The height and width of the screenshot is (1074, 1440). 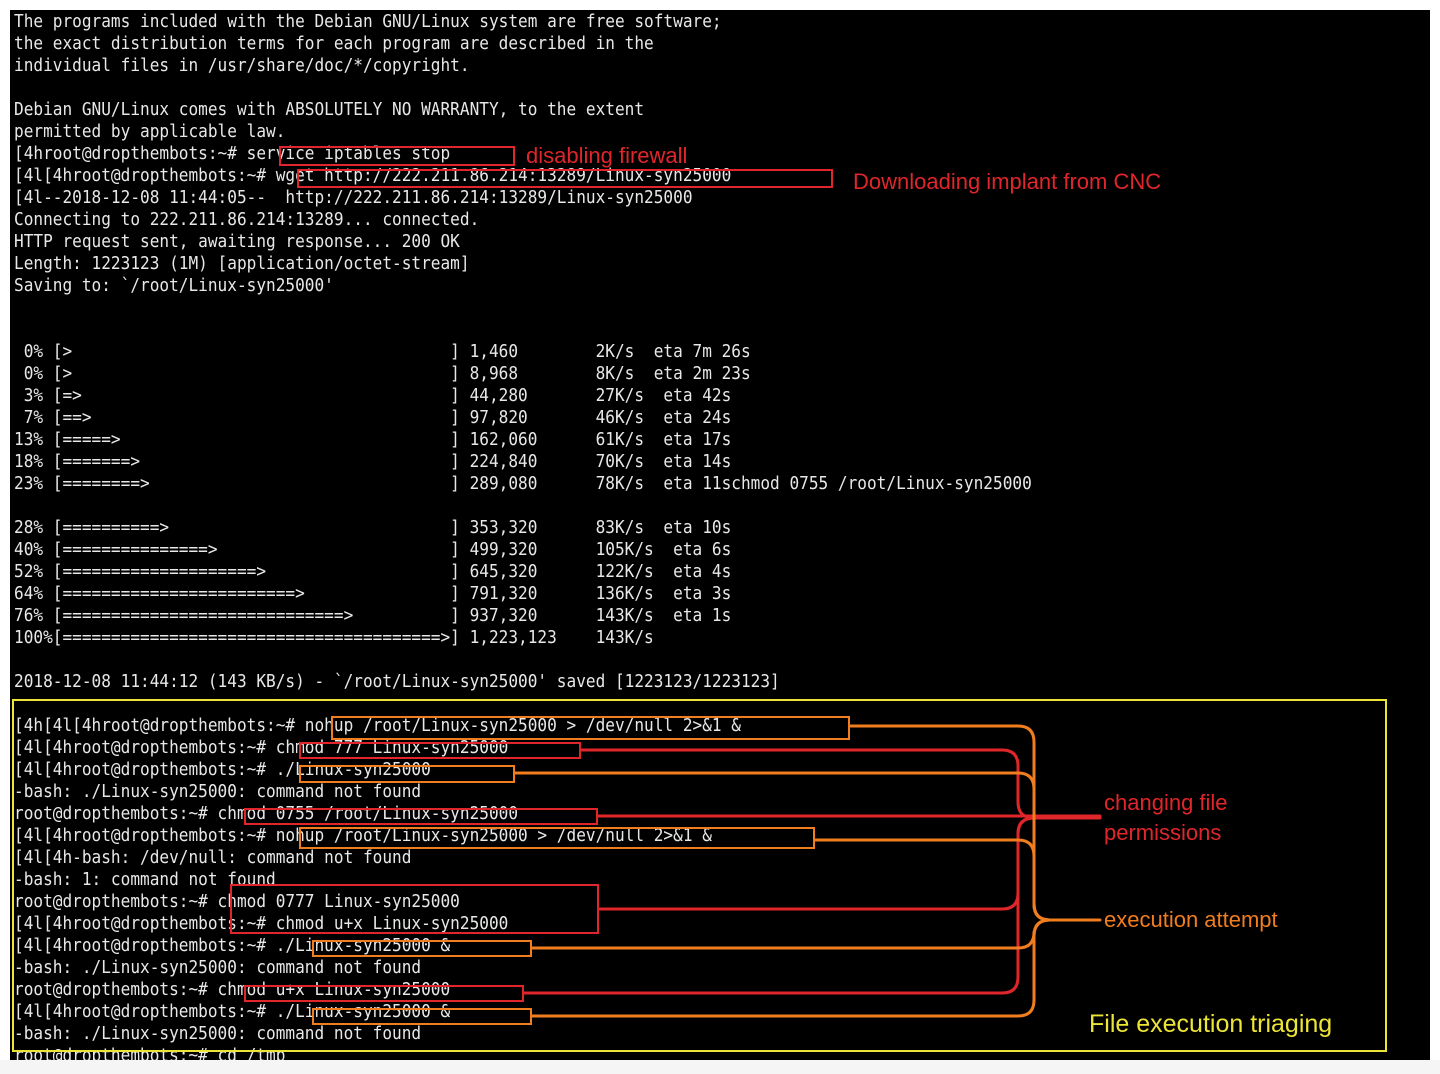 I want to click on label-execution-attempt: execution attempt, so click(x=1191, y=919).